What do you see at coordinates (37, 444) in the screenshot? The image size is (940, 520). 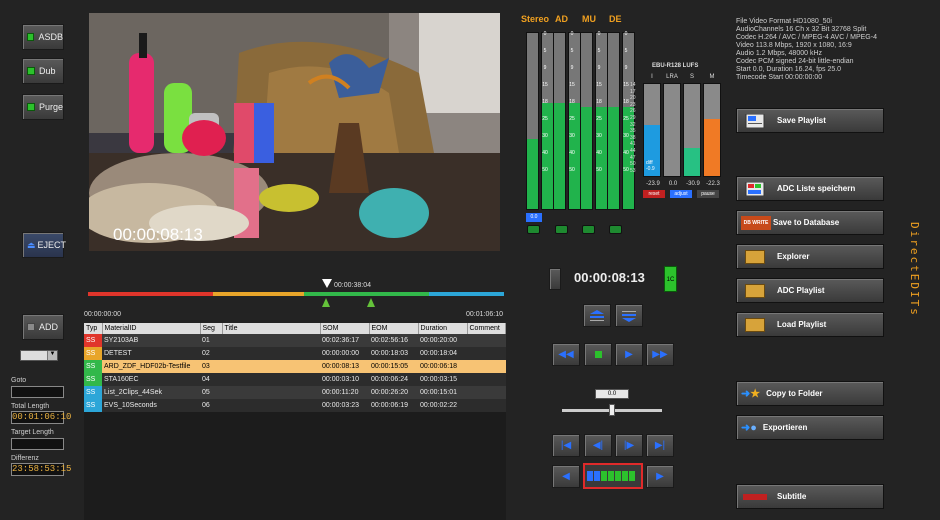 I see `target-length-input` at bounding box center [37, 444].